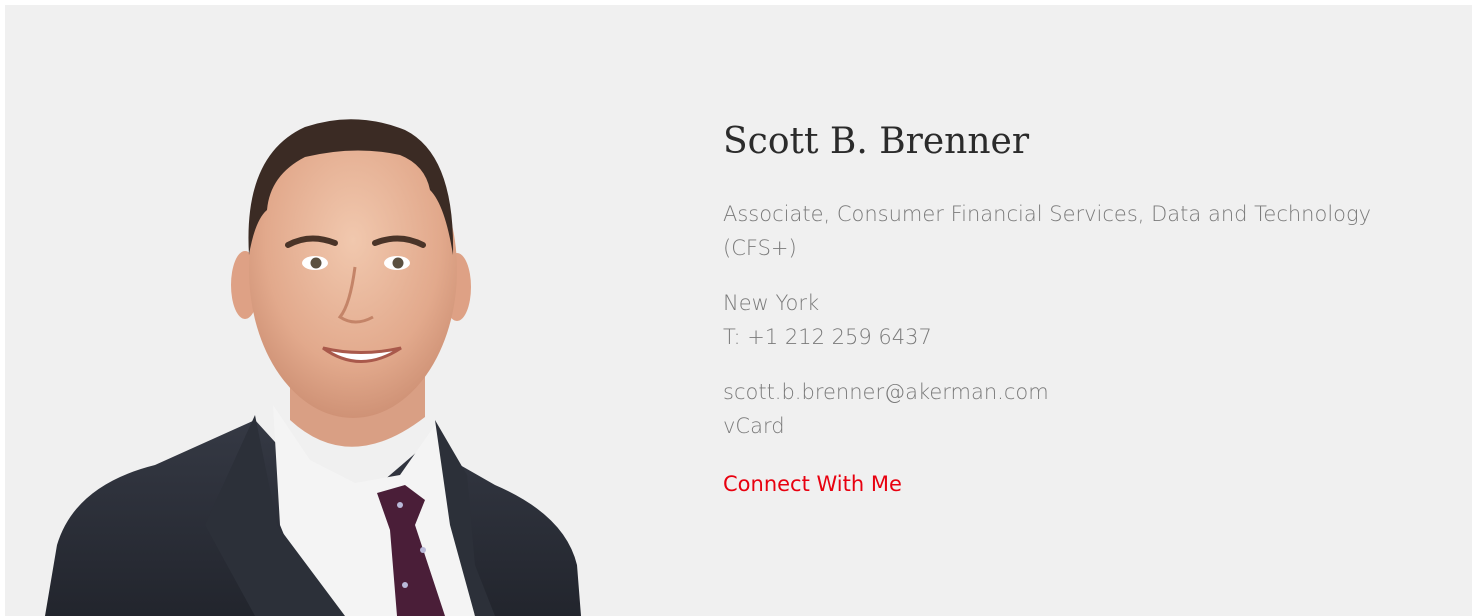 The image size is (1472, 616). Describe the element at coordinates (1083, 426) in the screenshot. I see `vcard-link: vCard` at that location.